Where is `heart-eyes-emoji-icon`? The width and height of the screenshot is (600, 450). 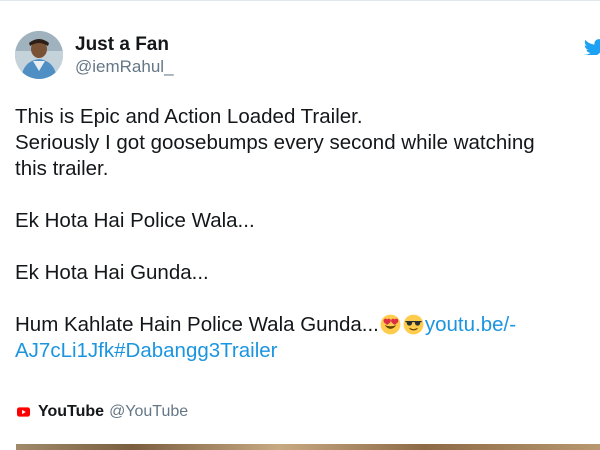
heart-eyes-emoji-icon is located at coordinates (390, 324).